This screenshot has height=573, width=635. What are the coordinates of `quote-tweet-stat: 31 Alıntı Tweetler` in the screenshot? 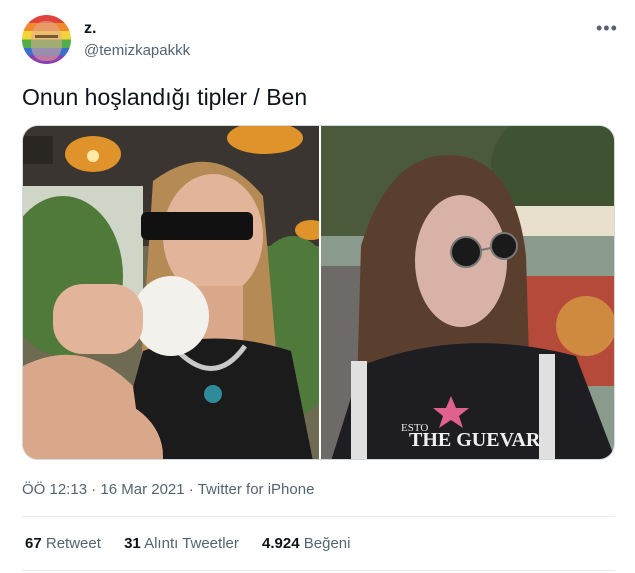 It's located at (183, 543).